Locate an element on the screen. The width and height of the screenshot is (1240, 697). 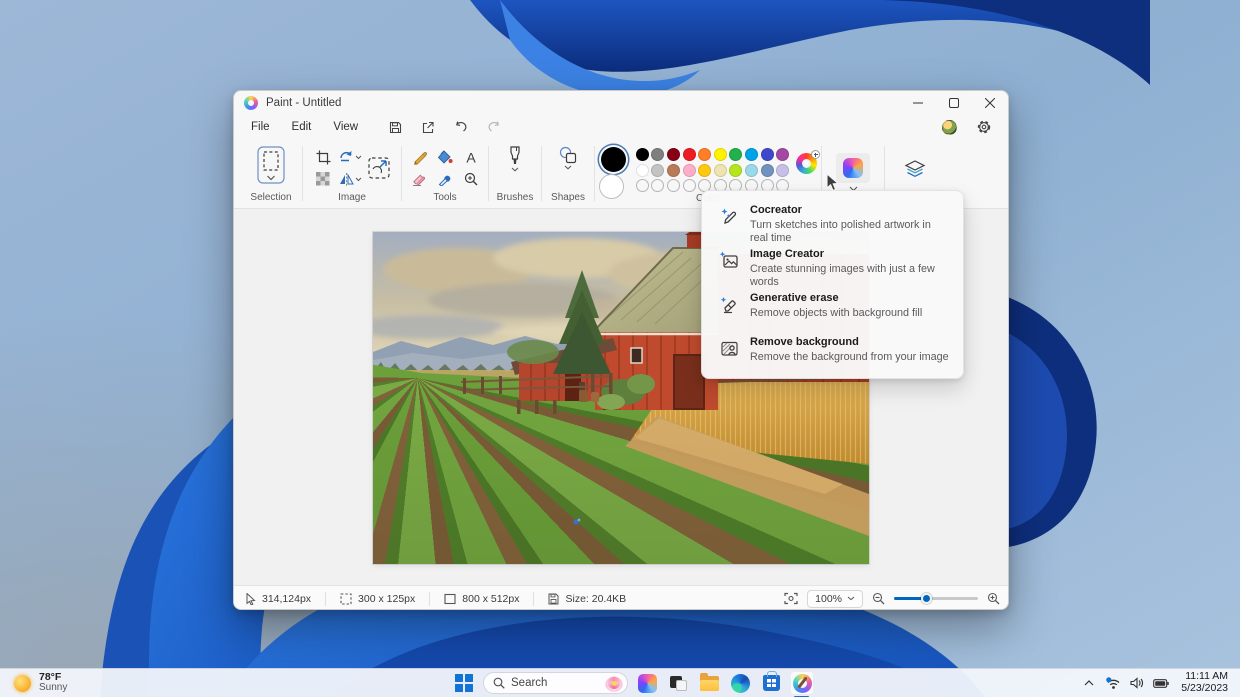
taskbar-item-store is located at coordinates (771, 683).